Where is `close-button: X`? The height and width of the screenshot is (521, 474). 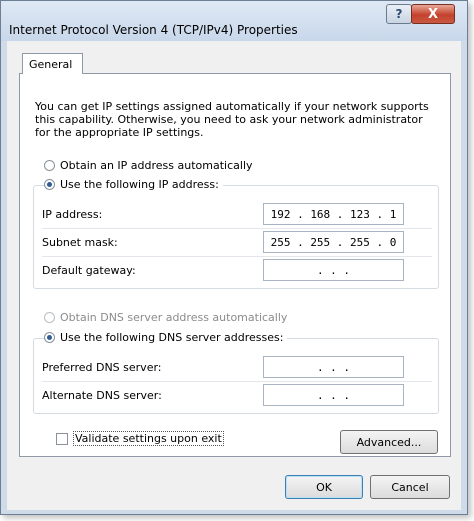 close-button: X is located at coordinates (433, 14).